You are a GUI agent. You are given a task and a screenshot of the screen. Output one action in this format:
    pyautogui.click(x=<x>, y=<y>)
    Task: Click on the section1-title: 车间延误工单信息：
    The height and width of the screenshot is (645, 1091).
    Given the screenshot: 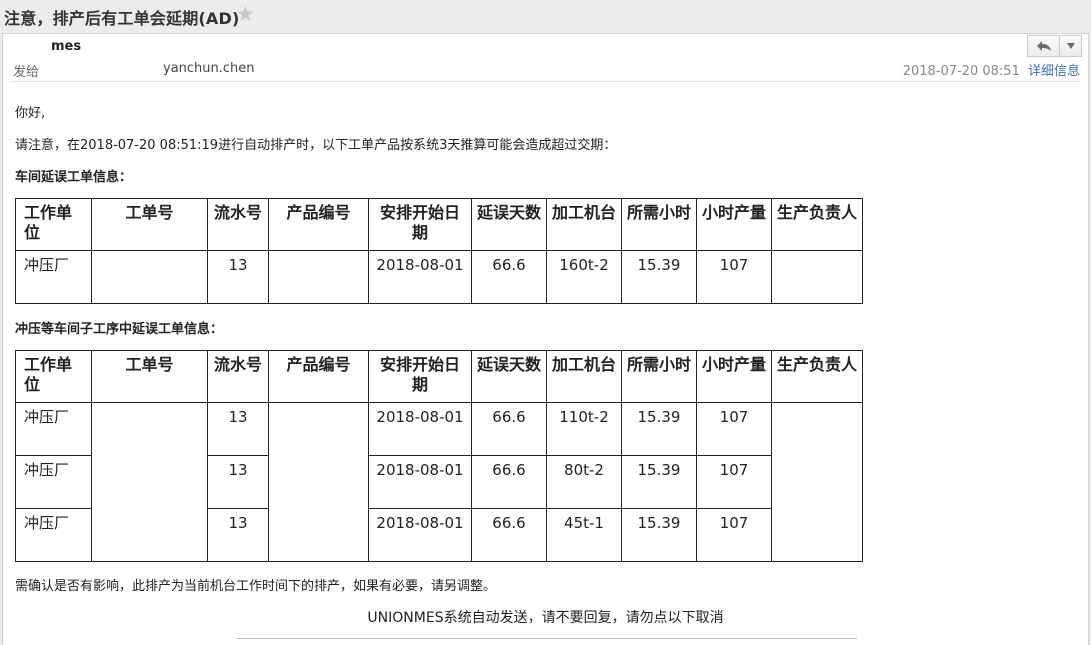 What is the action you would take?
    pyautogui.click(x=74, y=177)
    